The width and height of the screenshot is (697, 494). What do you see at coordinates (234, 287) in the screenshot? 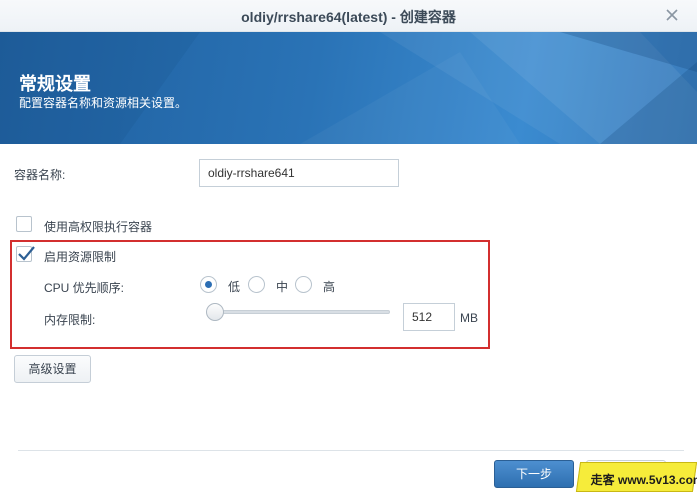
I see `cpu-option-low-label: 低` at bounding box center [234, 287].